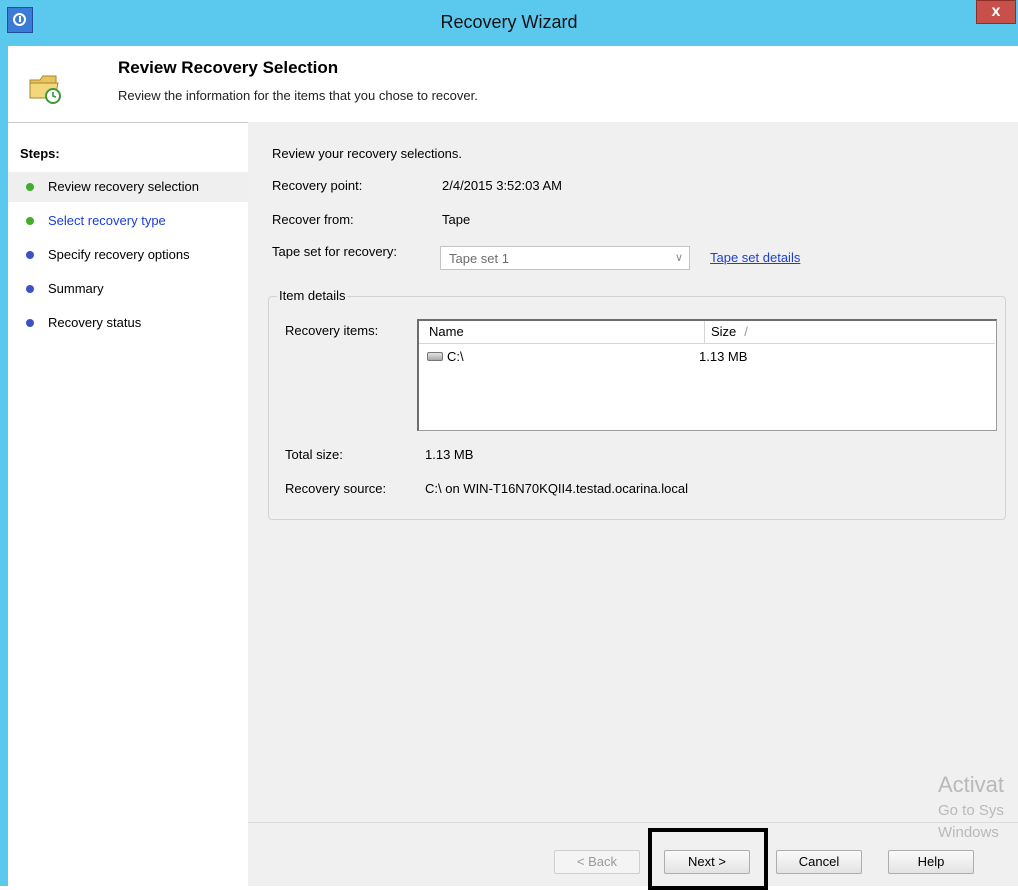 The width and height of the screenshot is (1018, 890). What do you see at coordinates (707, 375) in the screenshot?
I see `recovery-items-list: Name Size / C:\ 1.13 MB` at bounding box center [707, 375].